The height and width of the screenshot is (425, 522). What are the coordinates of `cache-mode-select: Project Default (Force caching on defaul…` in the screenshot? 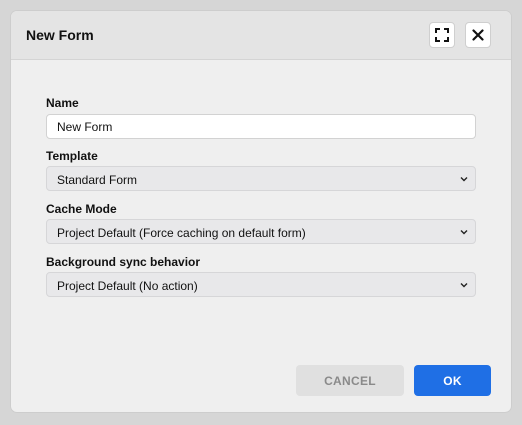 It's located at (261, 231).